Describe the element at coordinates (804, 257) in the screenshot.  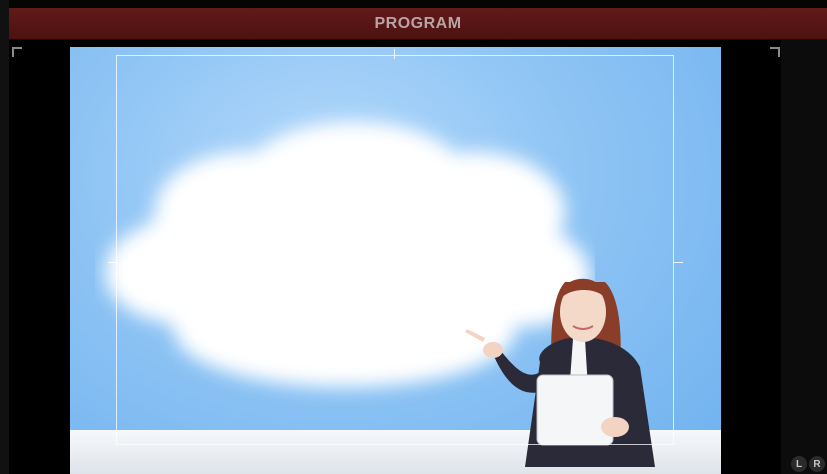
I see `audio-meter-panel` at that location.